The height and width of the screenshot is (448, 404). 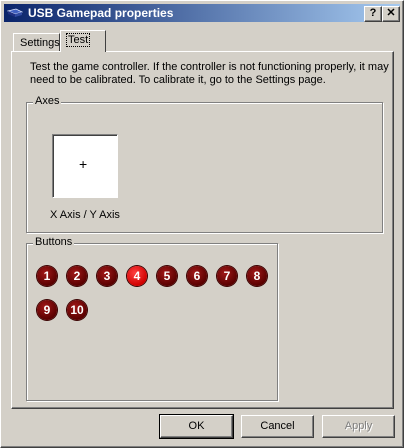 What do you see at coordinates (391, 14) in the screenshot?
I see `close-button: ✕` at bounding box center [391, 14].